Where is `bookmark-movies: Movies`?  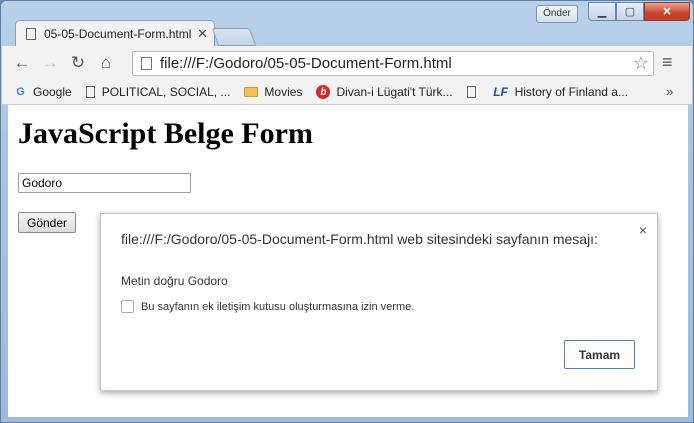 bookmark-movies: Movies is located at coordinates (273, 92).